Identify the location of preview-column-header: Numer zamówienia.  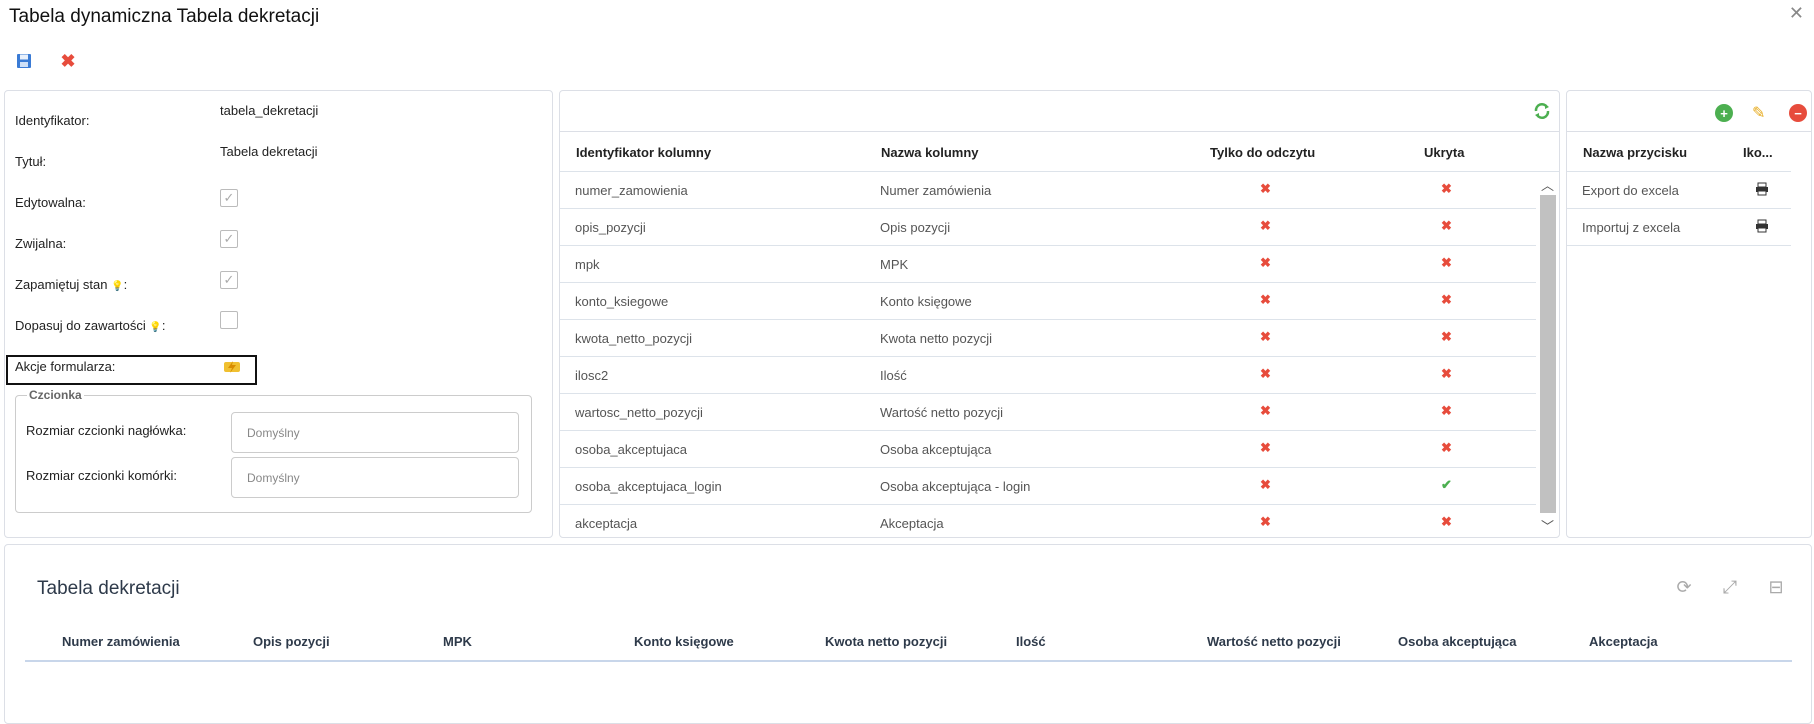
(121, 641).